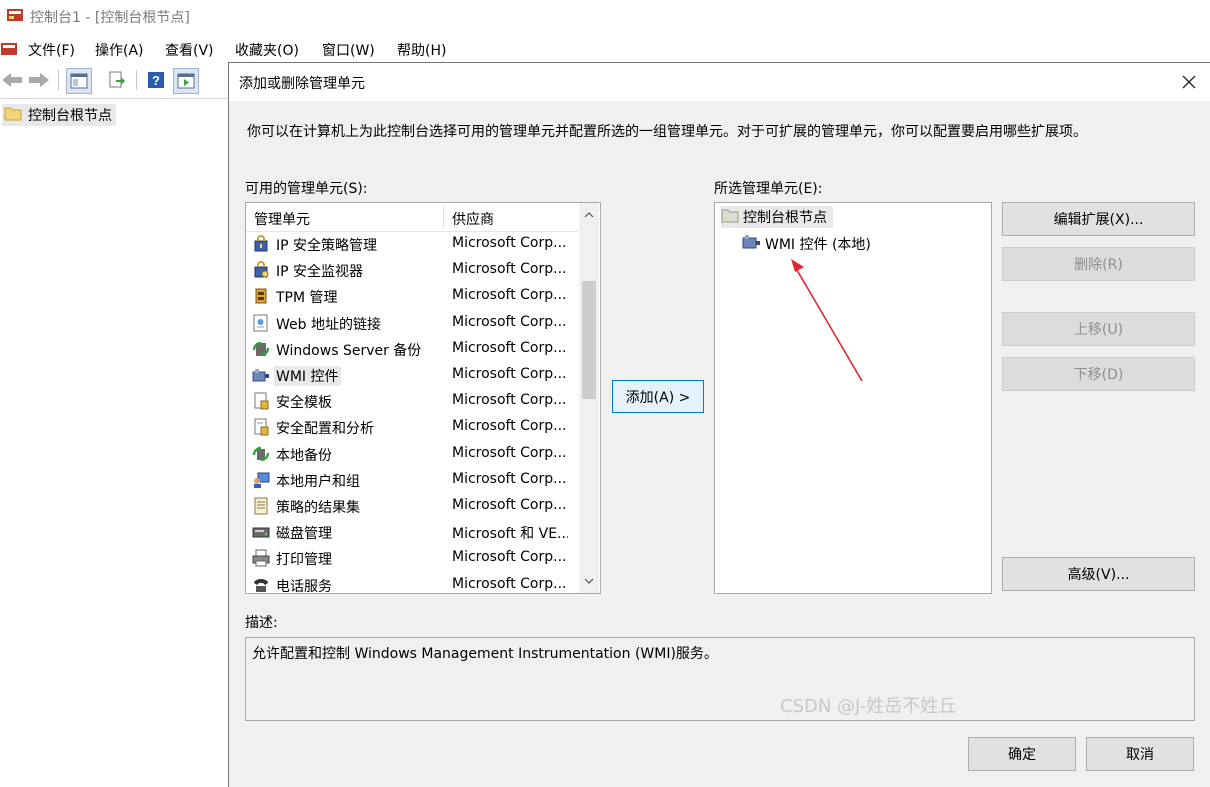 The width and height of the screenshot is (1210, 787). Describe the element at coordinates (282, 219) in the screenshot. I see `column-header-snapin: 管理单元` at that location.